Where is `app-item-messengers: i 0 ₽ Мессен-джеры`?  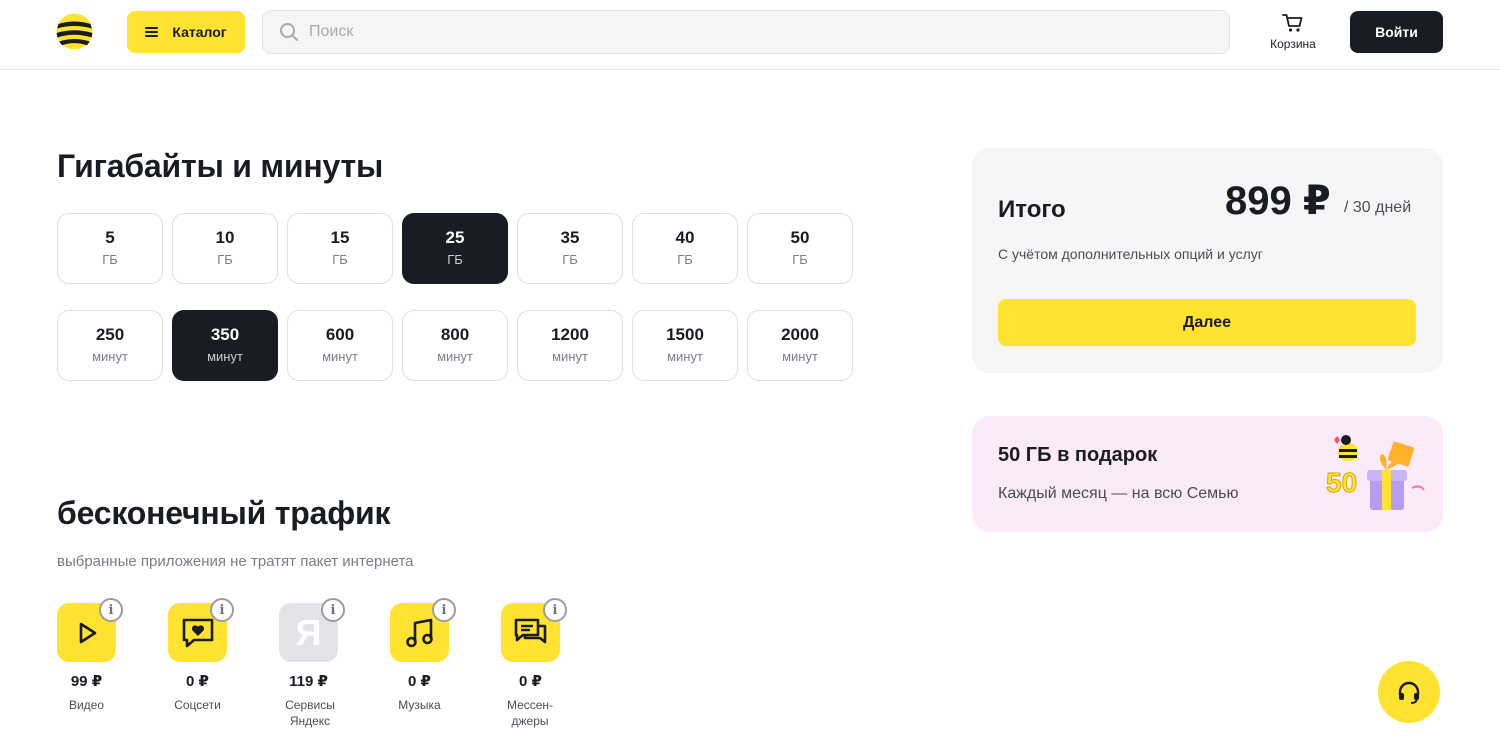
app-item-messengers: i 0 ₽ Мессен-джеры is located at coordinates (556, 663).